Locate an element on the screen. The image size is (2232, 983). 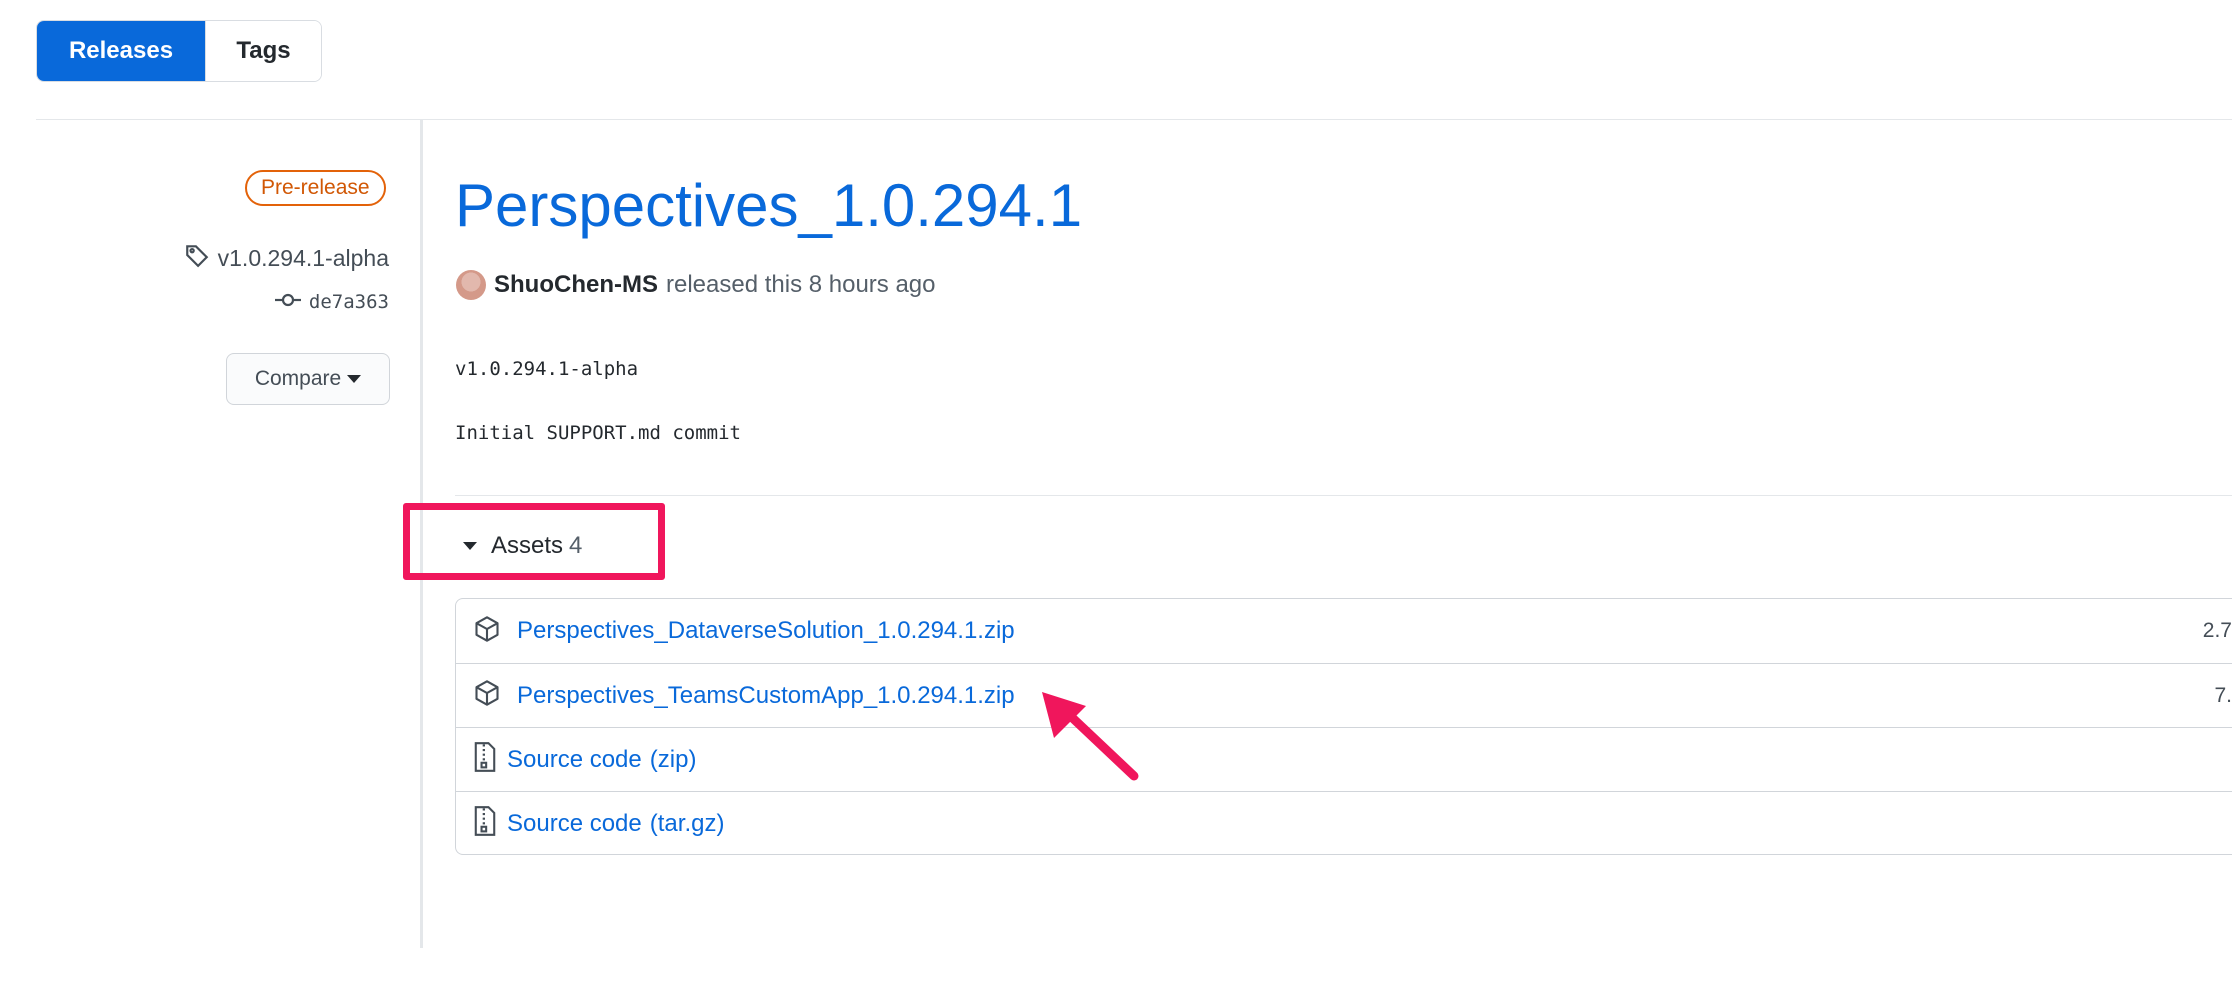
tab-releases: Releases is located at coordinates (121, 51).